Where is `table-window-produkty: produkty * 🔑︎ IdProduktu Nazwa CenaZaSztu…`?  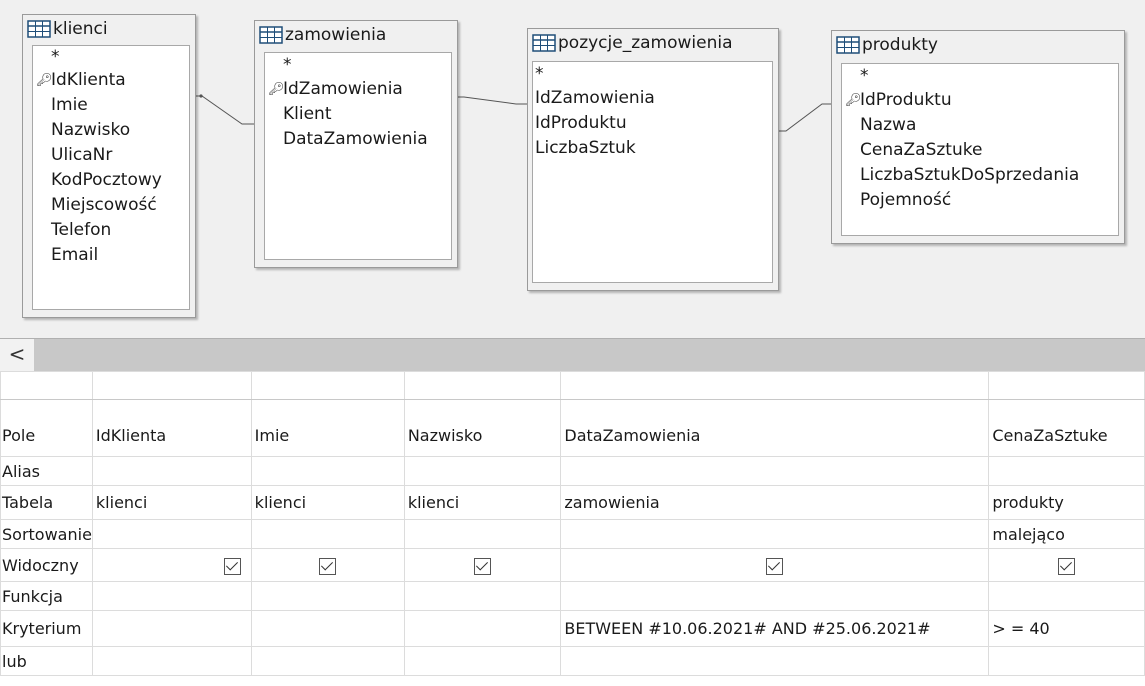
table-window-produkty: produkty * 🔑︎ IdProduktu Nazwa CenaZaSztu… is located at coordinates (978, 137).